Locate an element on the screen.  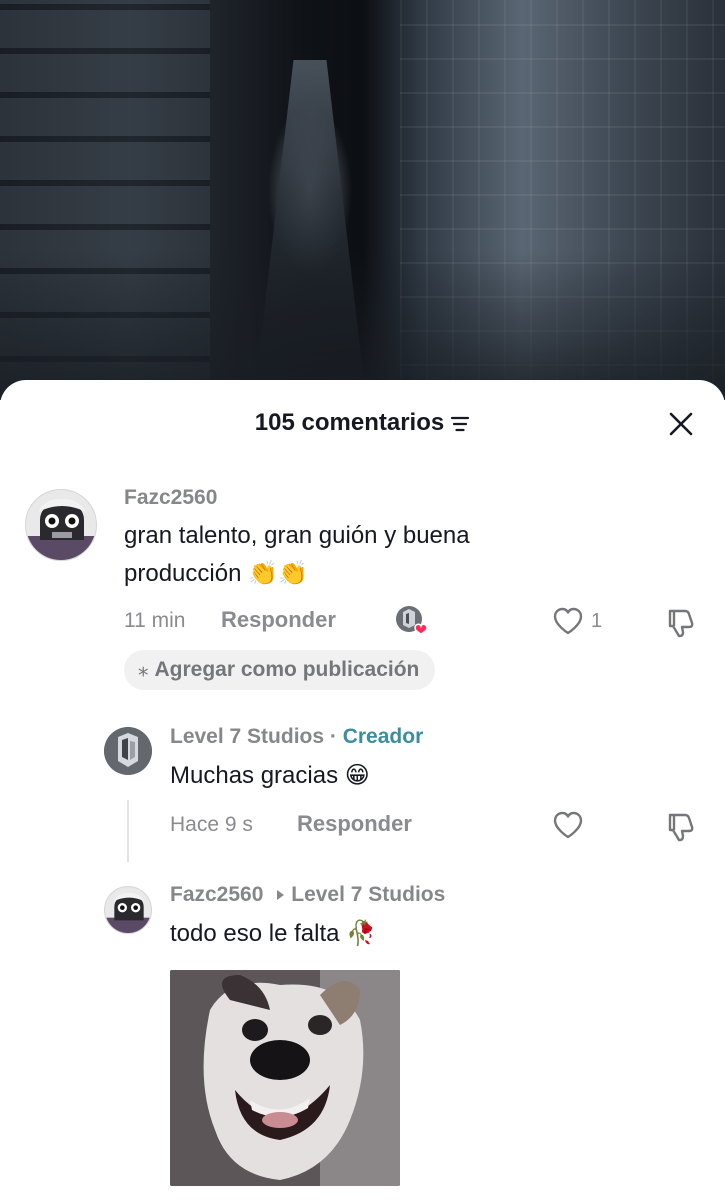
video-floor is located at coordinates (362, 325).